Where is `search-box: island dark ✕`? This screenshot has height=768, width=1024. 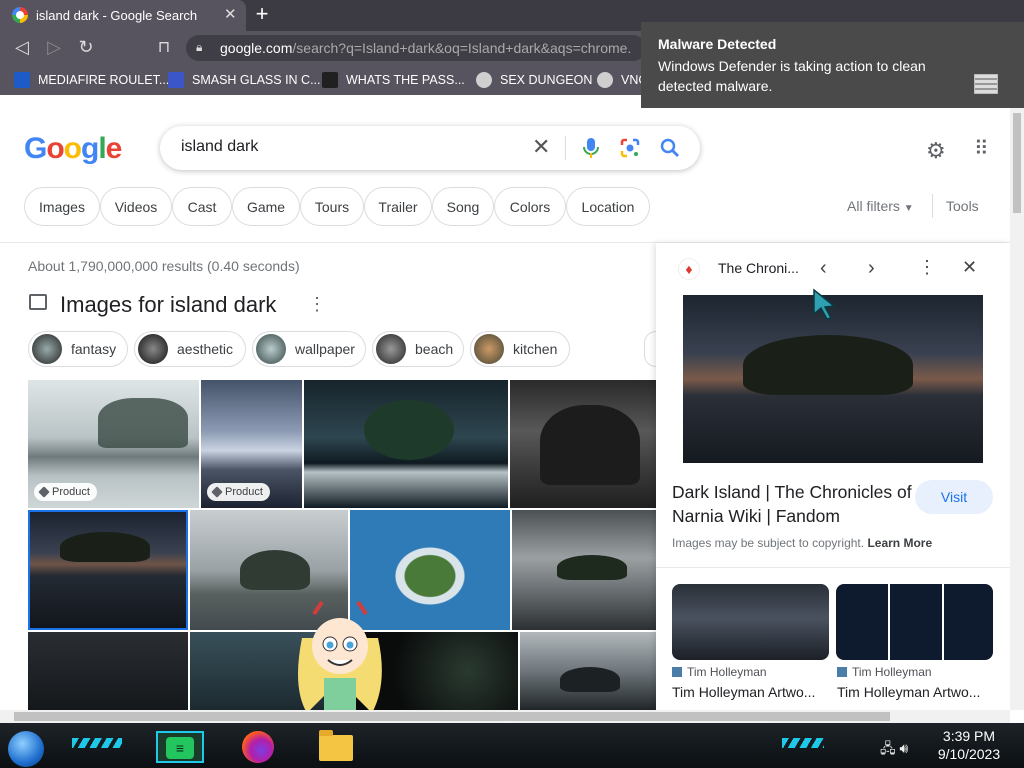 search-box: island dark ✕ is located at coordinates (430, 148).